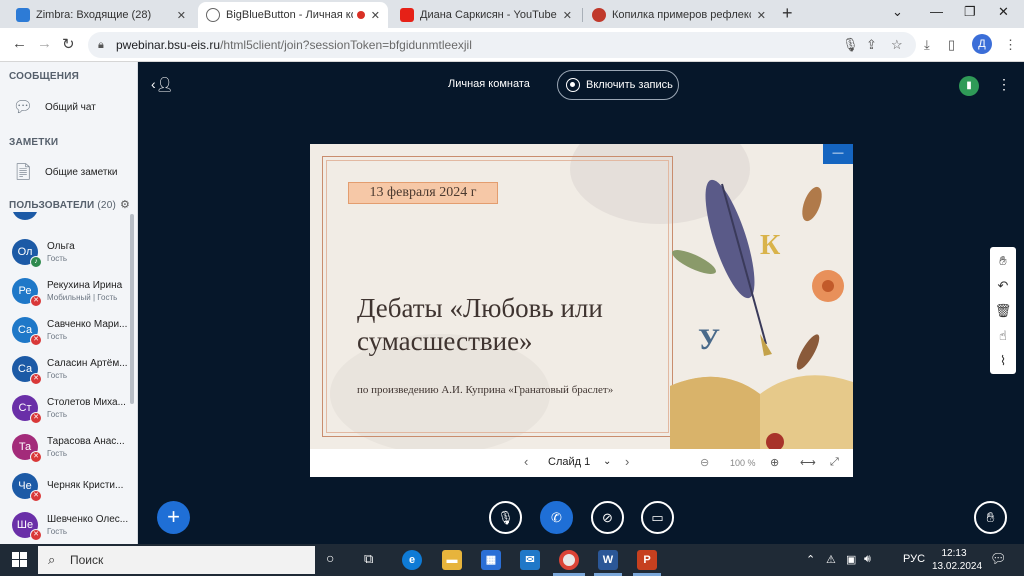 The image size is (1024, 576). Describe the element at coordinates (618, 85) in the screenshot. I see `start-recording-button: Включить запись` at that location.